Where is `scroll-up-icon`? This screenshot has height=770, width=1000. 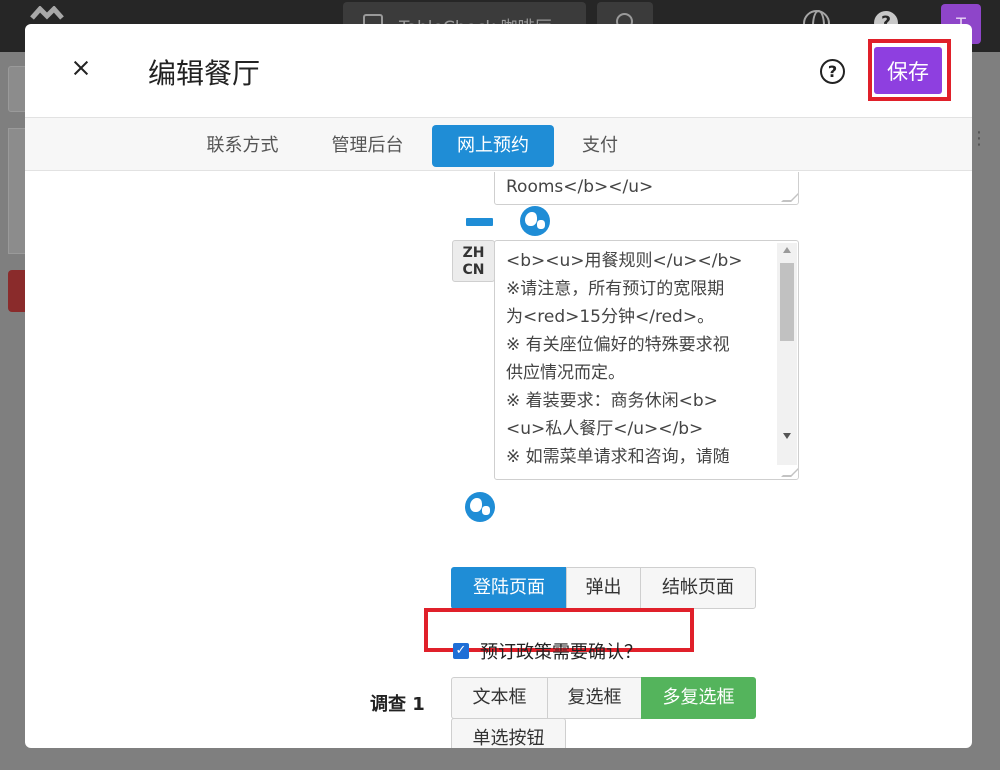 scroll-up-icon is located at coordinates (787, 250).